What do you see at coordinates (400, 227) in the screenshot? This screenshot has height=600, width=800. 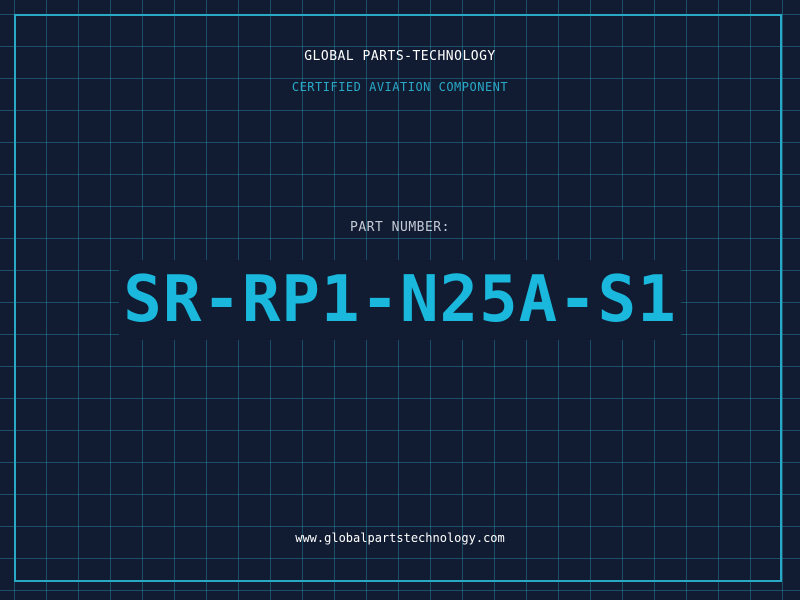 I see `part-number-label: PART NUMBER:` at bounding box center [400, 227].